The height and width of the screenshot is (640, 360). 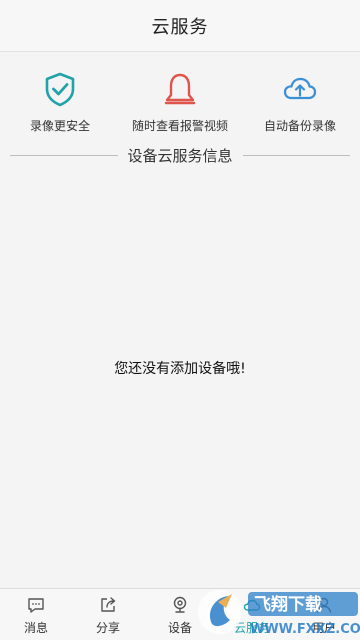 What do you see at coordinates (252, 605) in the screenshot?
I see `cloud-icon` at bounding box center [252, 605].